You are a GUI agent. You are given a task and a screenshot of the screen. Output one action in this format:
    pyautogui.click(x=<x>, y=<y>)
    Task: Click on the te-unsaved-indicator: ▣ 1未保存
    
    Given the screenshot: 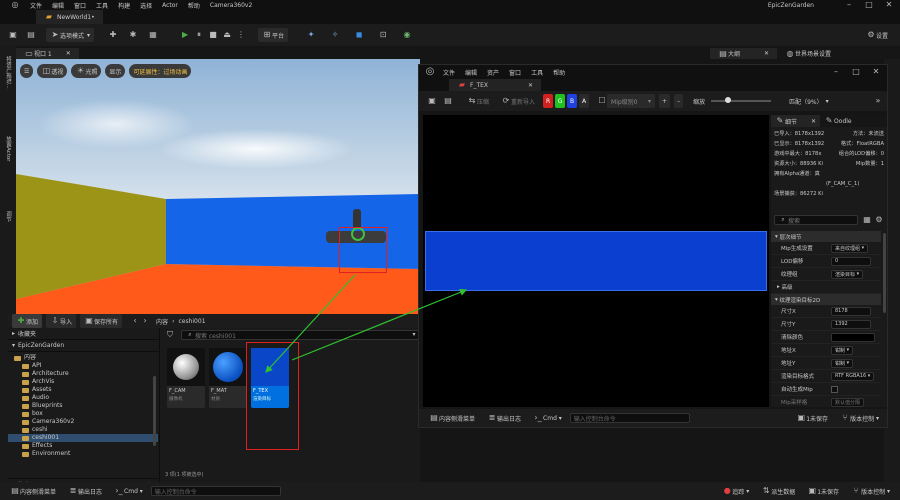 What is the action you would take?
    pyautogui.click(x=812, y=418)
    